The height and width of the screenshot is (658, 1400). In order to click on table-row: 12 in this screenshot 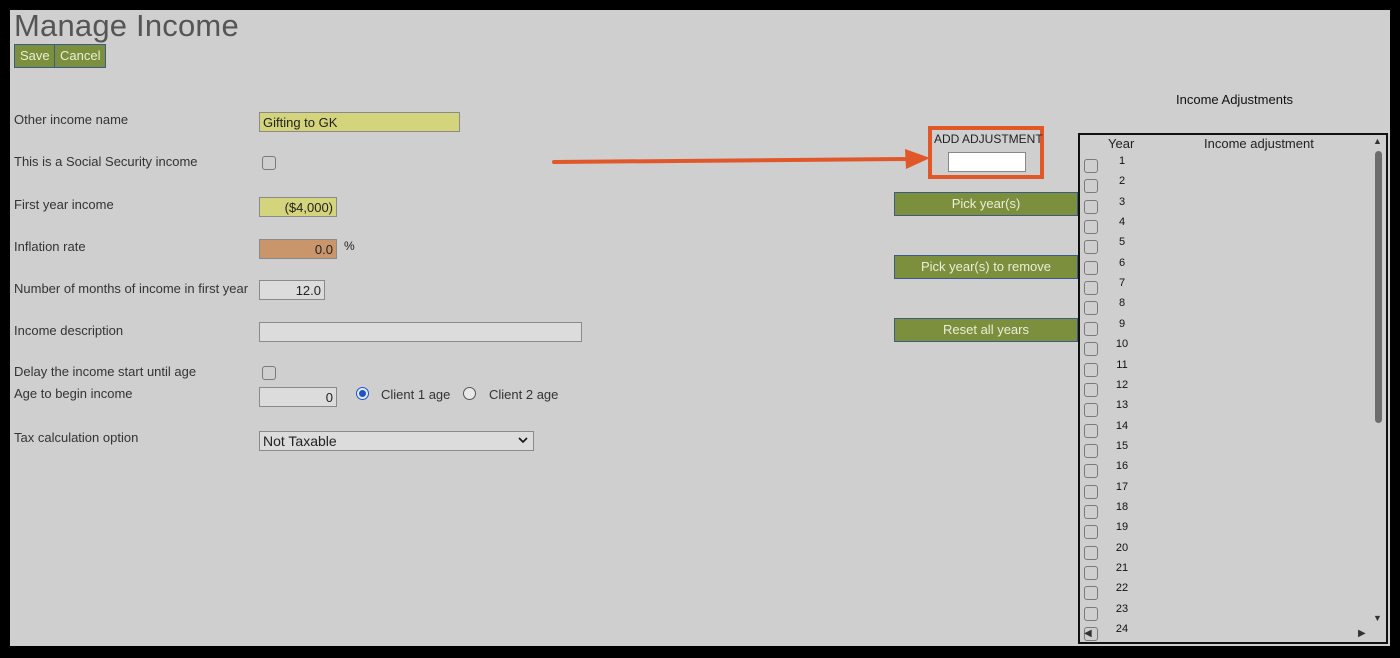, I will do `click(1225, 389)`.